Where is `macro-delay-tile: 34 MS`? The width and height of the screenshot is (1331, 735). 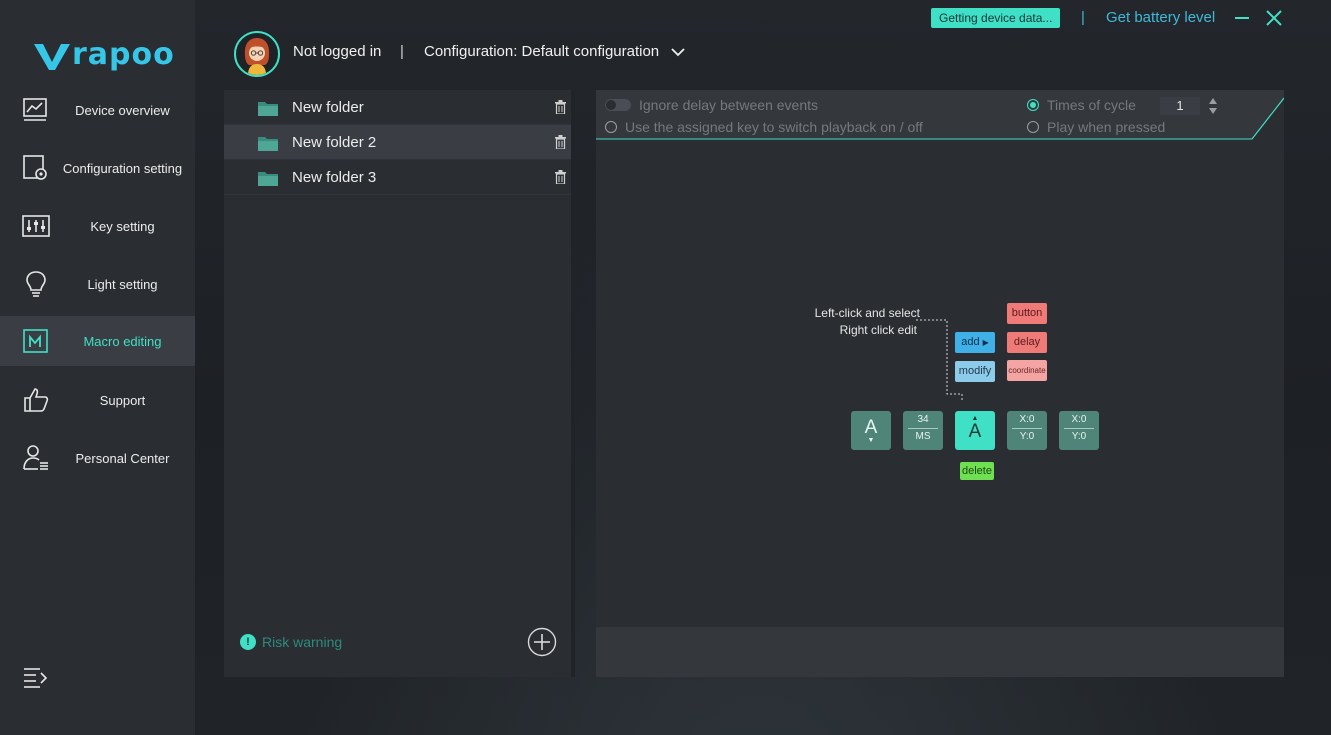
macro-delay-tile: 34 MS is located at coordinates (923, 430).